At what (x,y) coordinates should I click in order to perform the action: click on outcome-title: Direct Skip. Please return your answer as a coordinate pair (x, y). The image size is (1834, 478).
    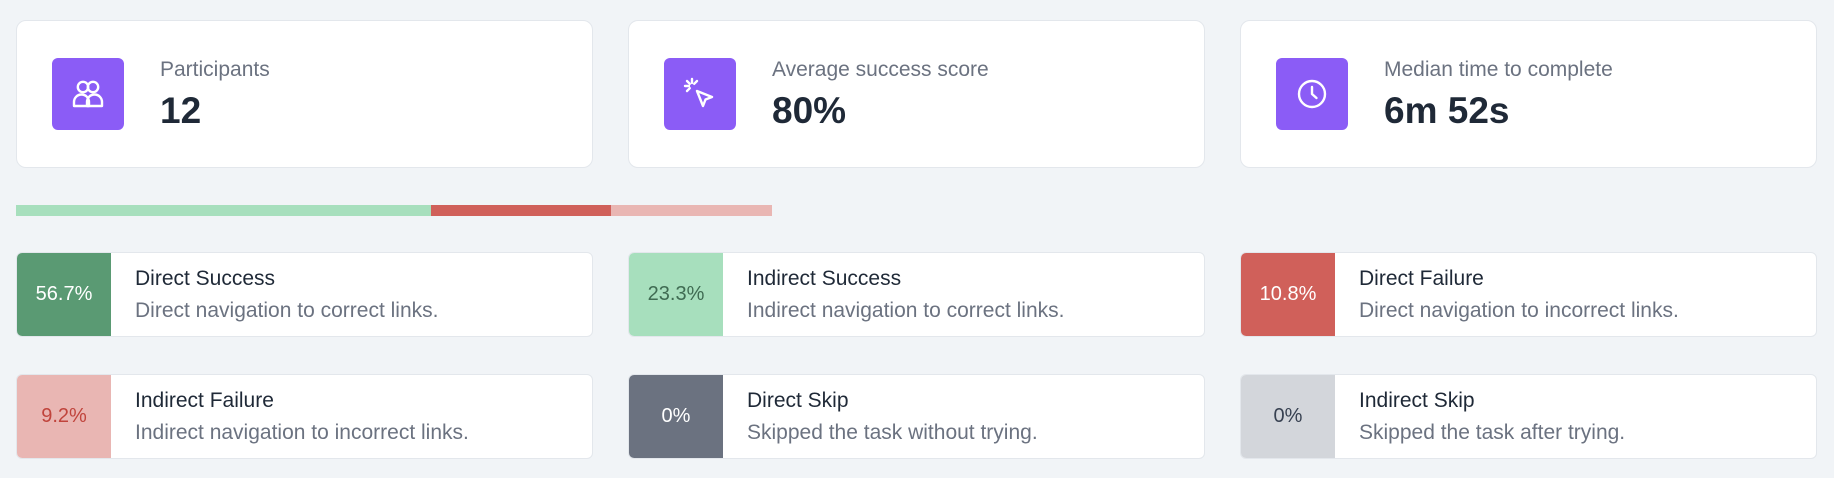
    Looking at the image, I should click on (798, 401).